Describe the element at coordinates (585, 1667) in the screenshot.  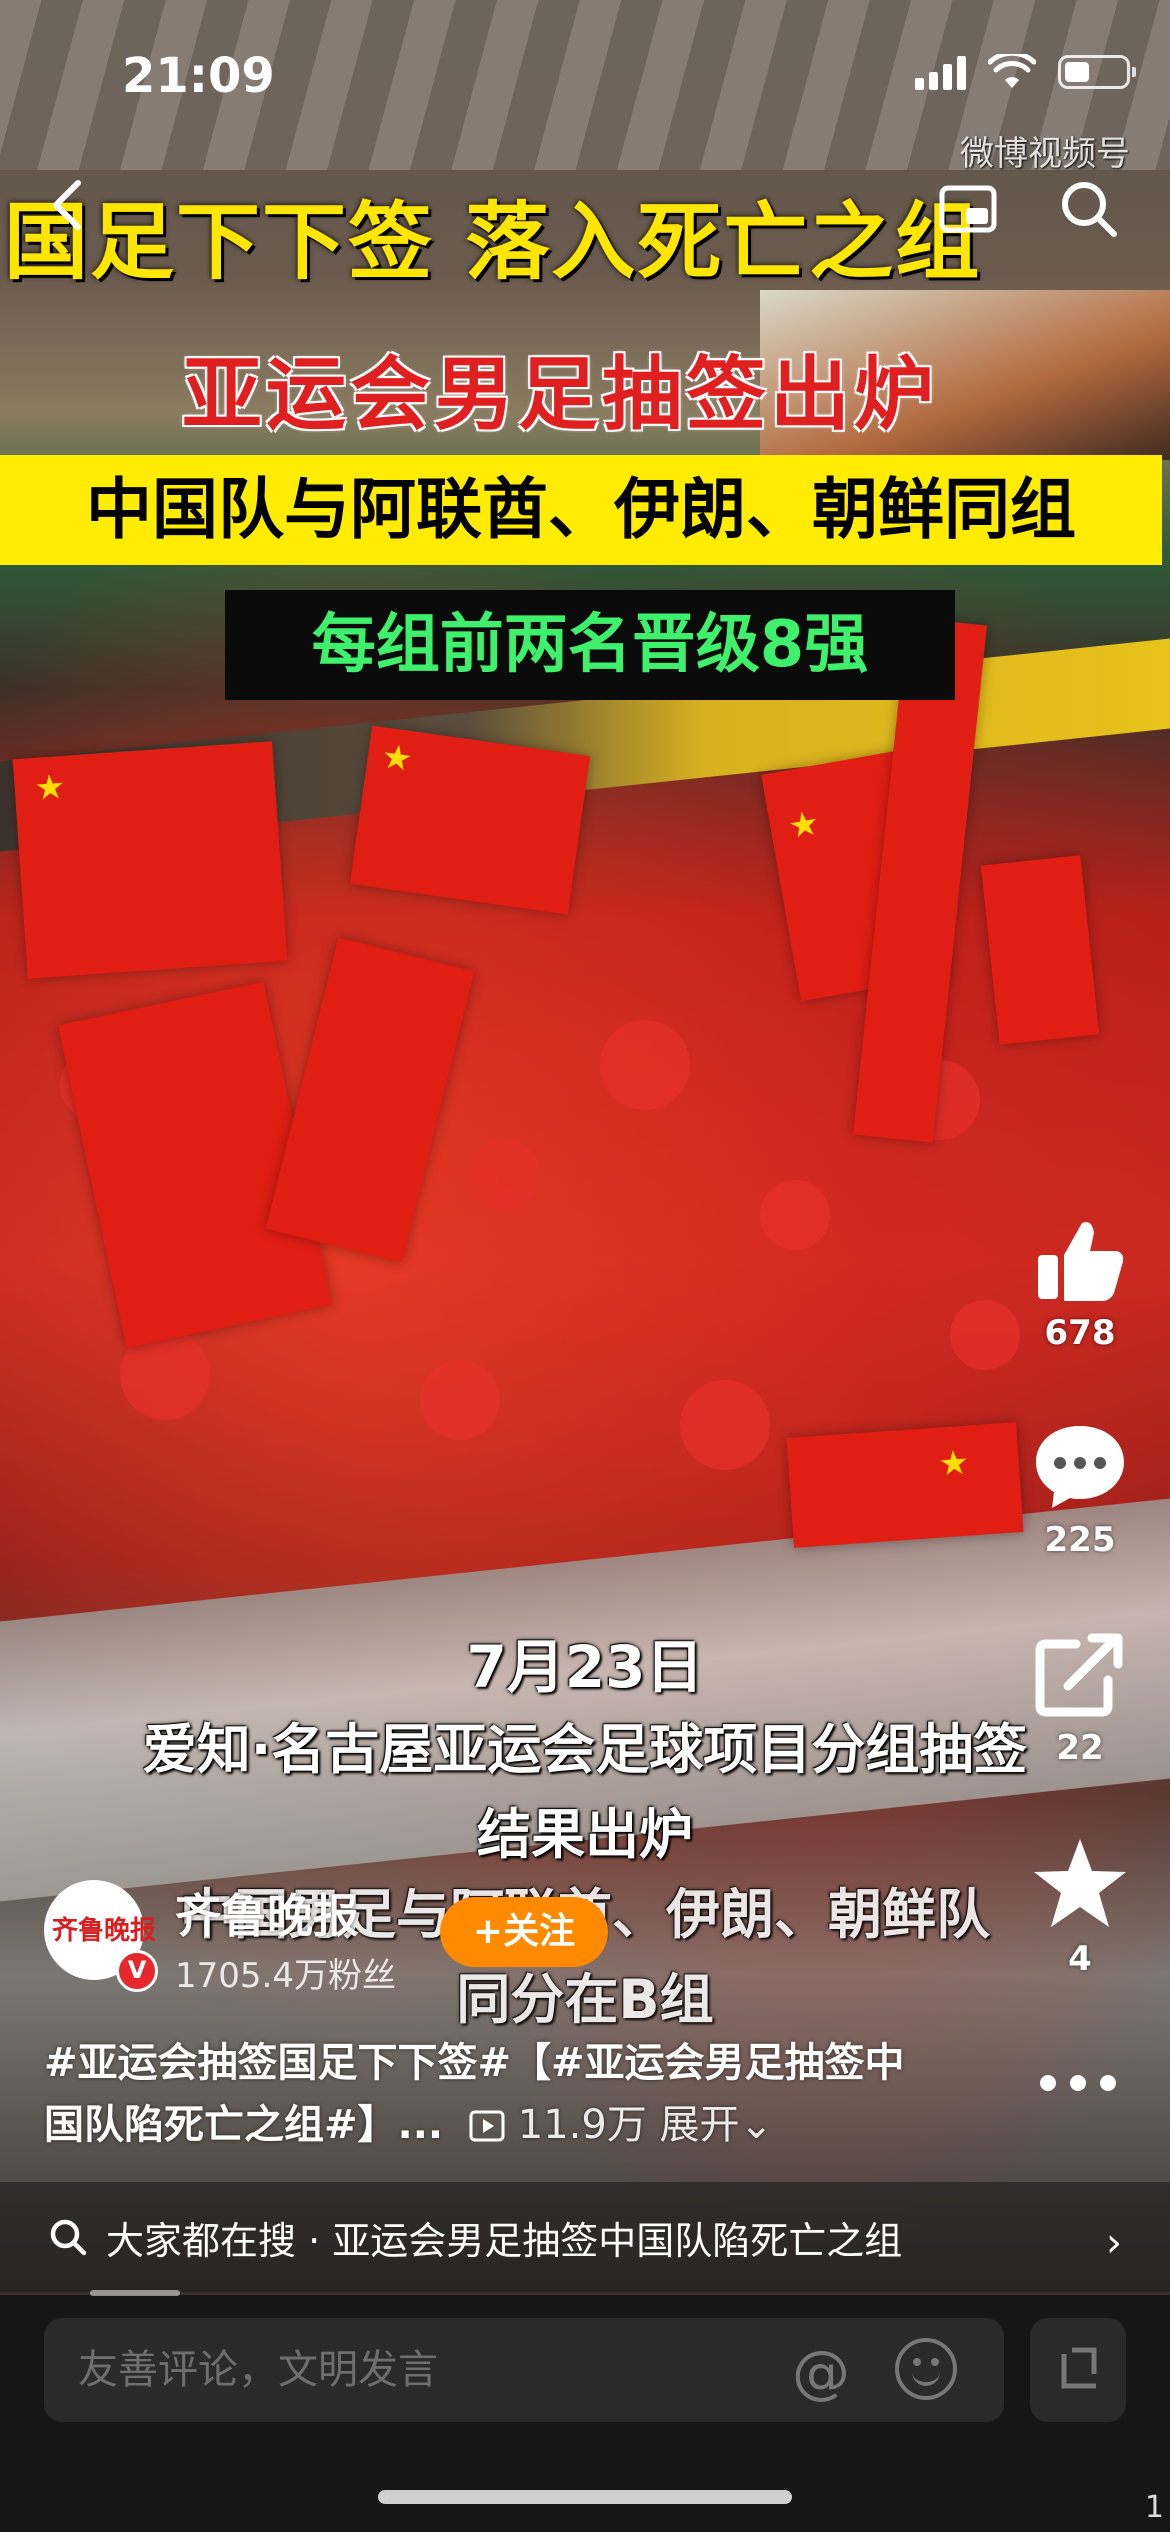
I see `subtitle-date: 7月23日` at that location.